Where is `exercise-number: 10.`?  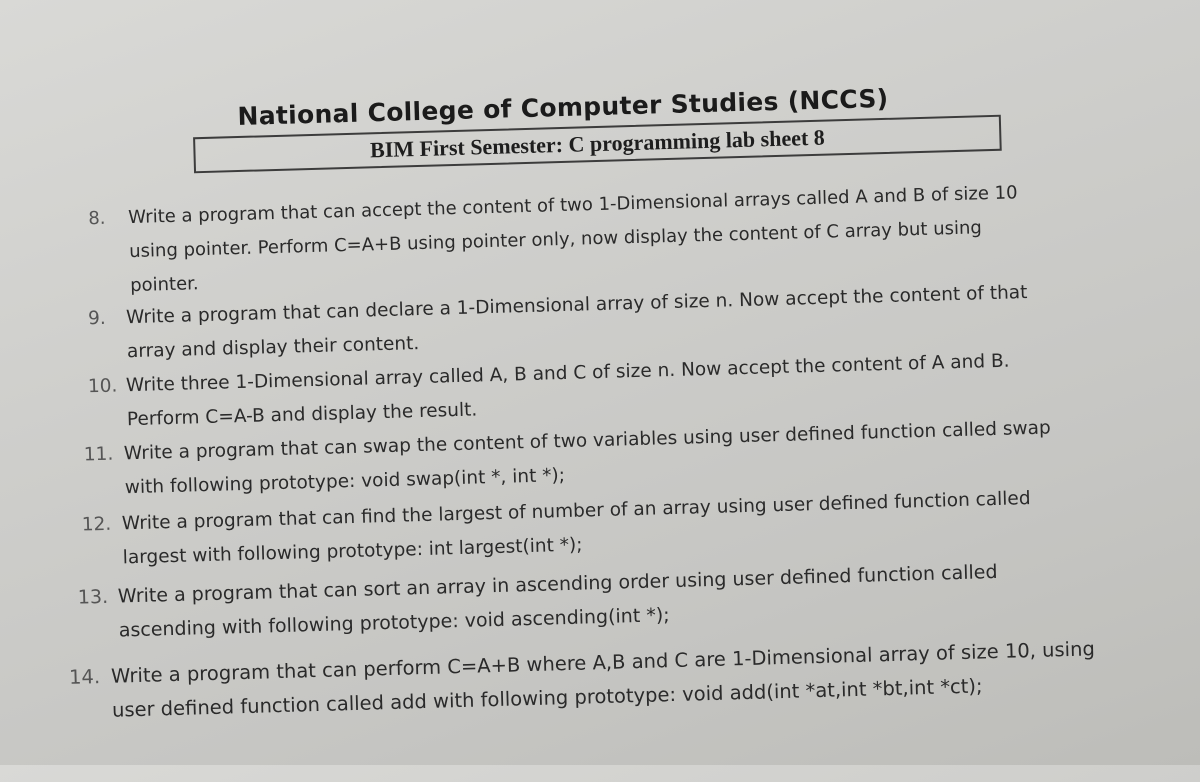 exercise-number: 10. is located at coordinates (102, 386).